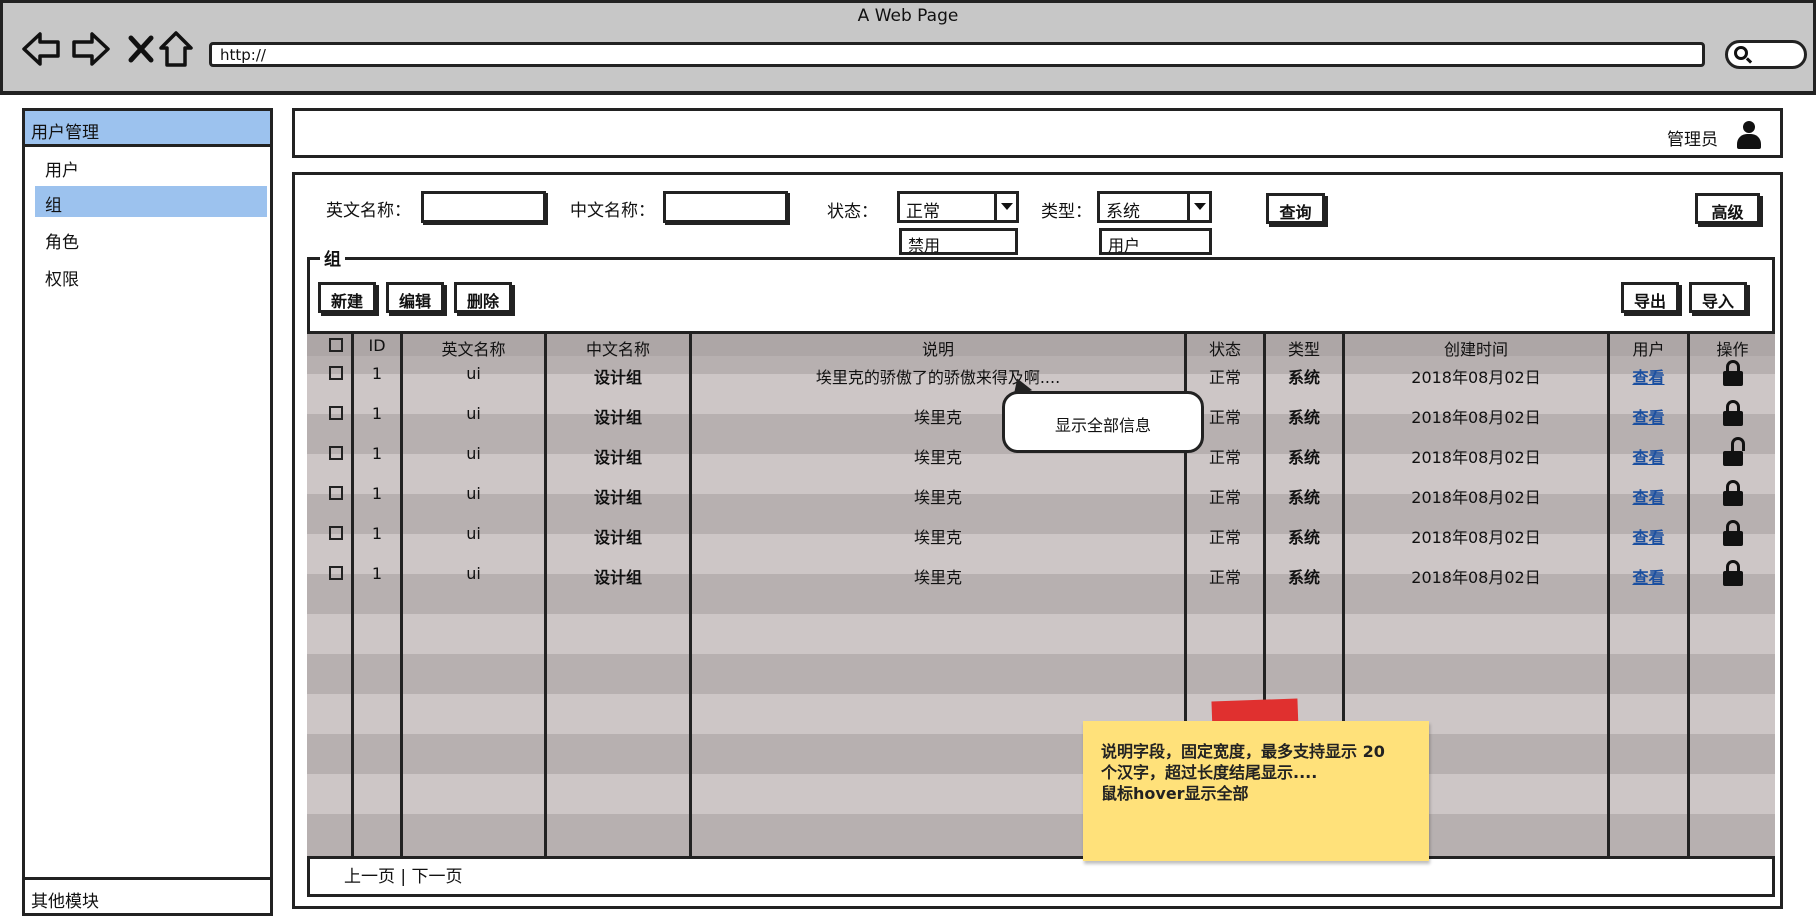 The image size is (1816, 924). Describe the element at coordinates (483, 297) in the screenshot. I see `delete-button: 删除` at that location.